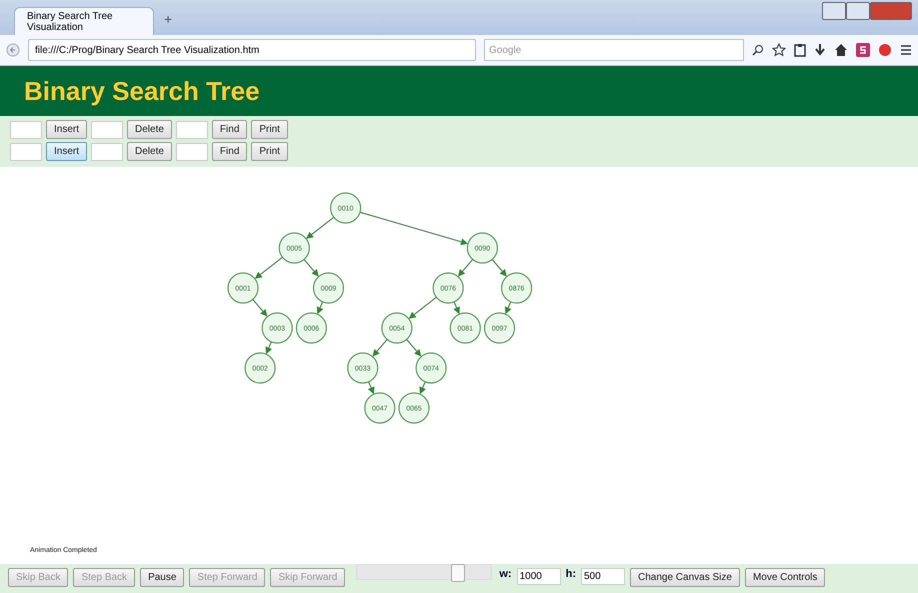 This screenshot has width=918, height=593. Describe the element at coordinates (906, 50) in the screenshot. I see `menu-icon` at that location.